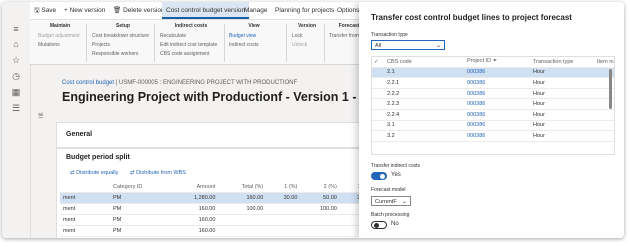  What do you see at coordinates (495, 61) in the screenshot?
I see `filter-funnel-icon: ⏷` at bounding box center [495, 61].